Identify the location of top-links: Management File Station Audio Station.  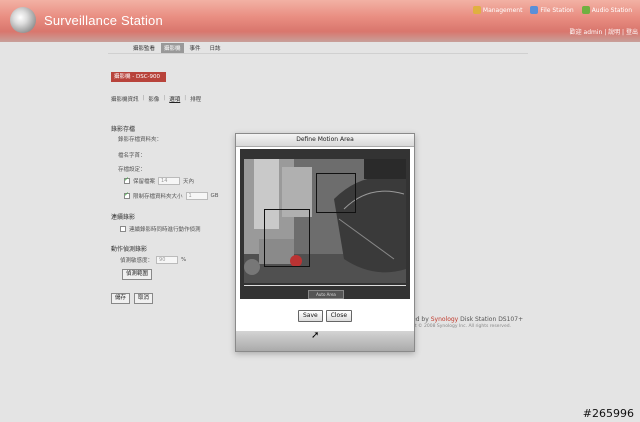
(552, 10).